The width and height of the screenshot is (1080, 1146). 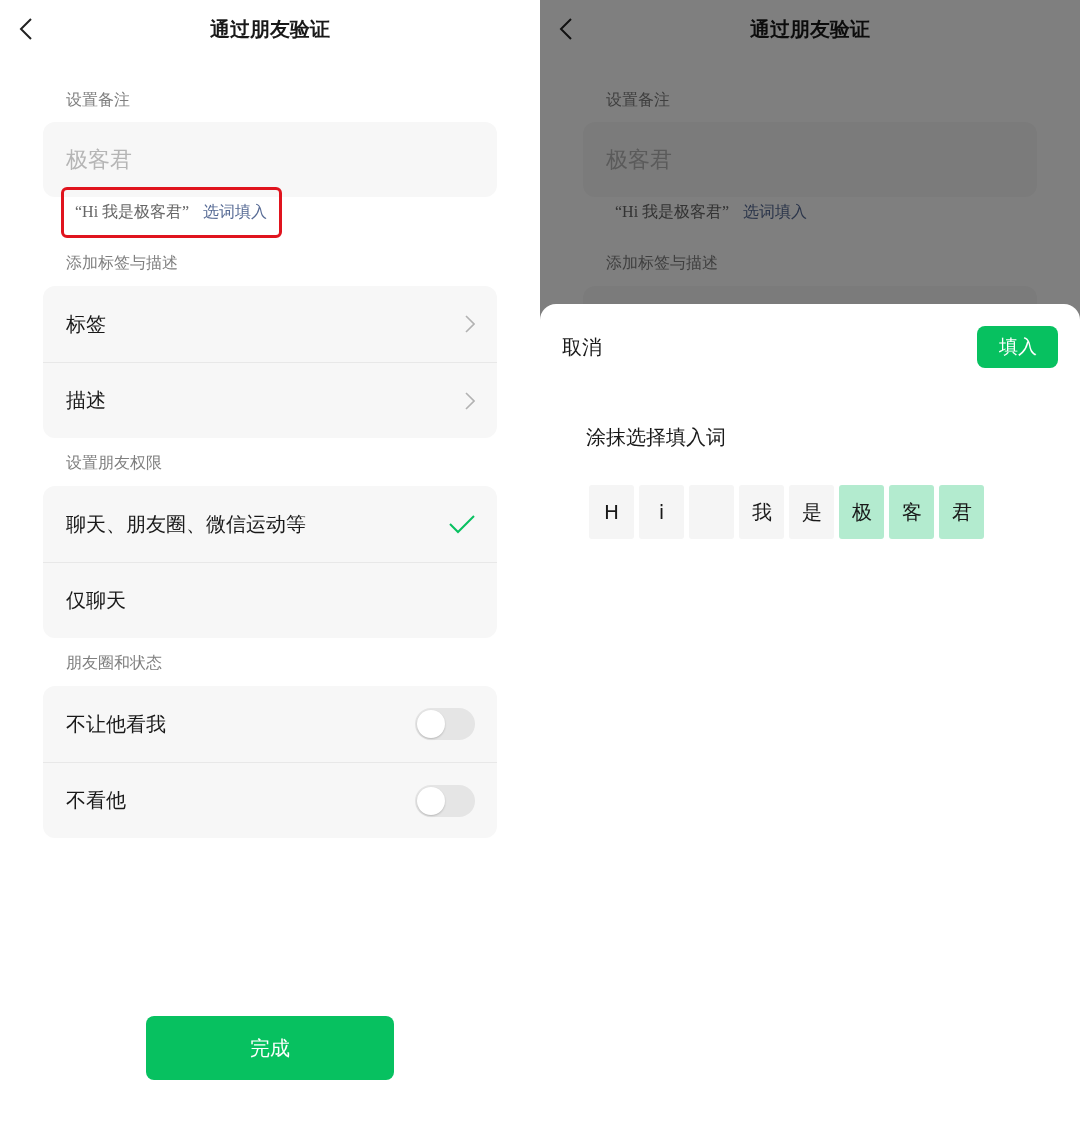 I want to click on menu-row: 标签, so click(x=270, y=324).